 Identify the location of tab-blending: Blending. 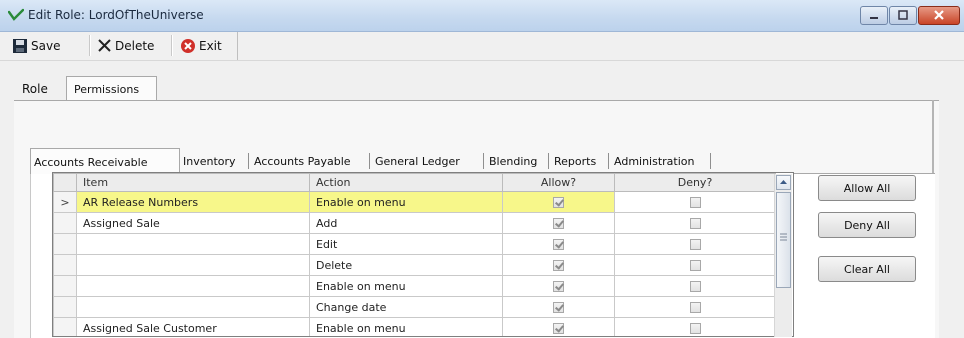
(513, 161).